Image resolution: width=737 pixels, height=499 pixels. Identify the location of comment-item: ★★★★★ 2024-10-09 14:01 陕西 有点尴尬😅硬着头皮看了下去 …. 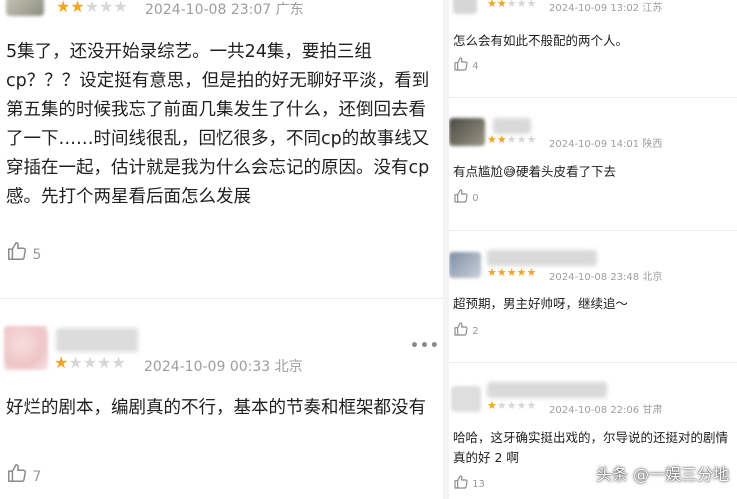
(593, 162).